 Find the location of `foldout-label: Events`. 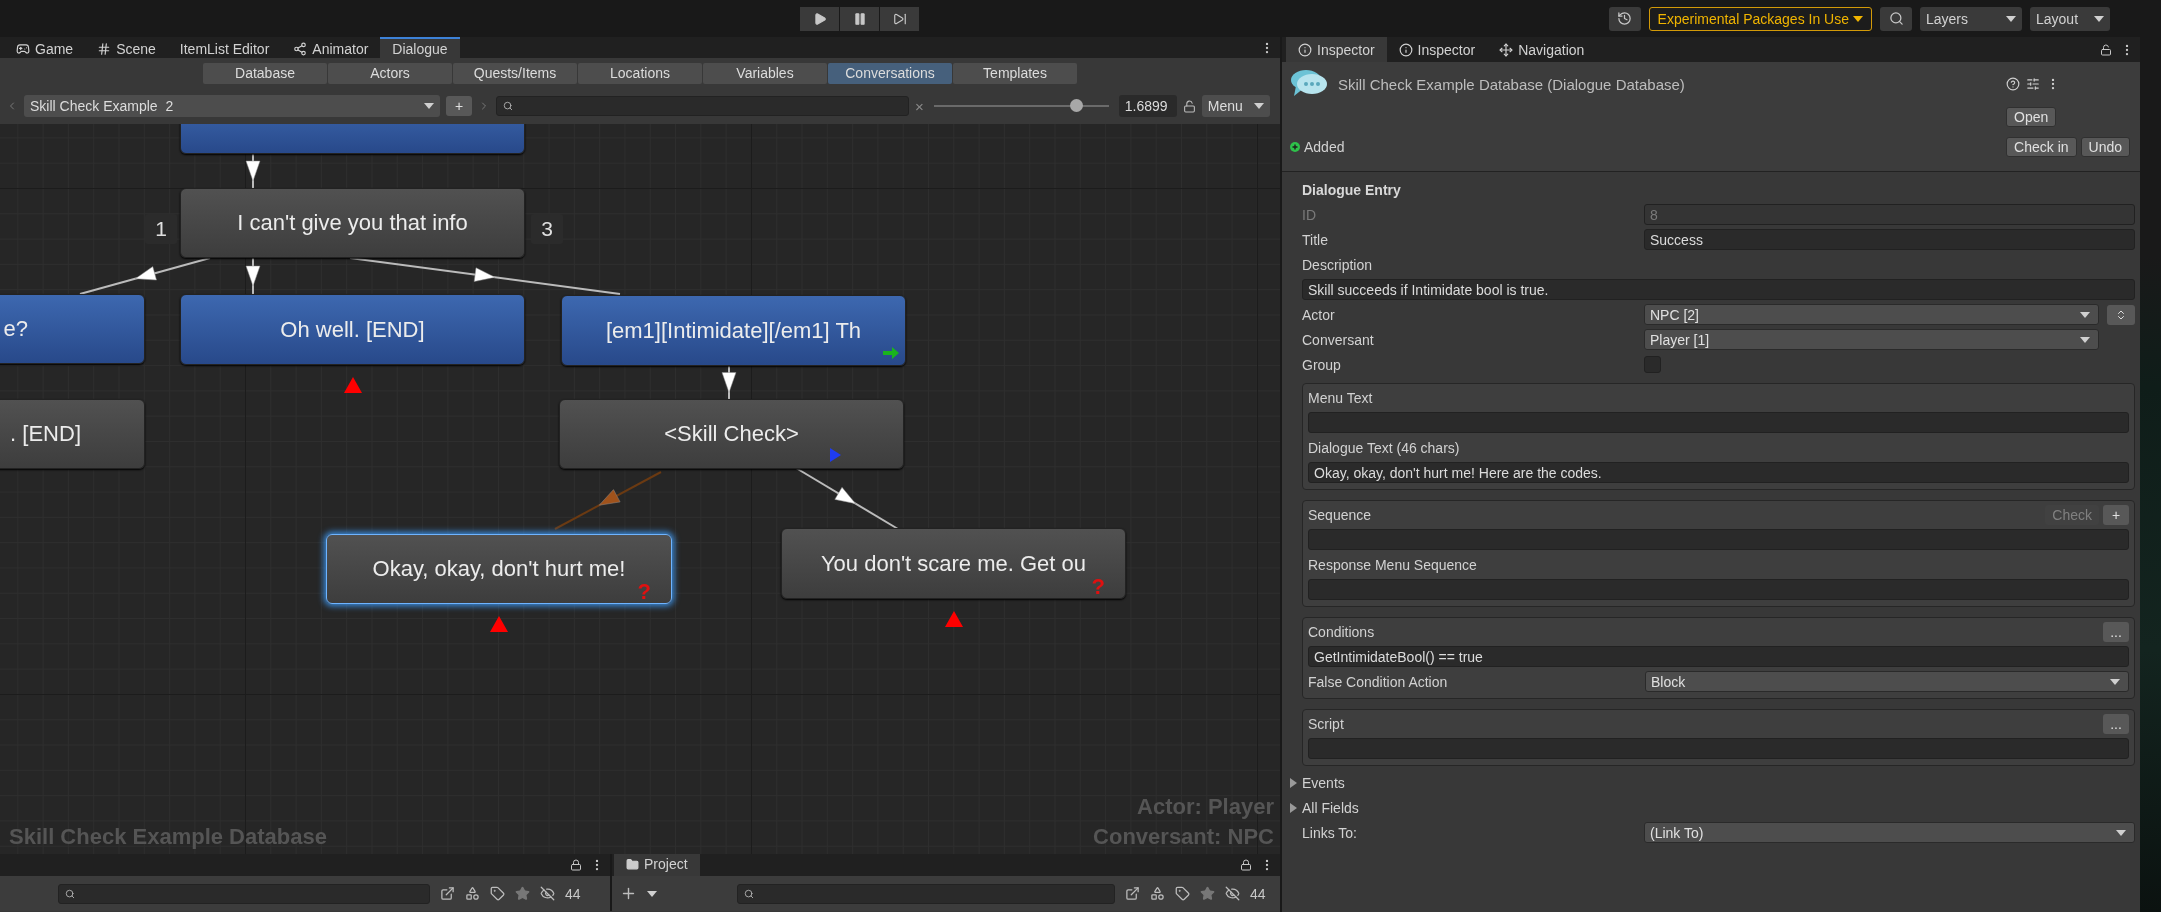

foldout-label: Events is located at coordinates (1323, 782).